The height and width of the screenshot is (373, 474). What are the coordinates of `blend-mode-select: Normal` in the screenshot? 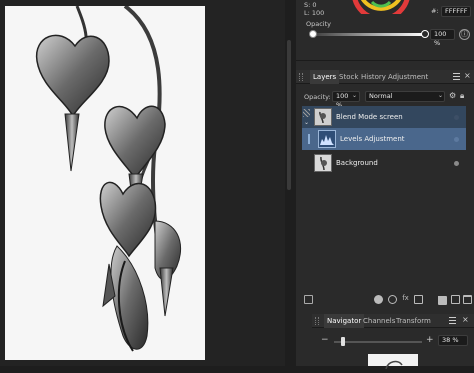 It's located at (405, 96).